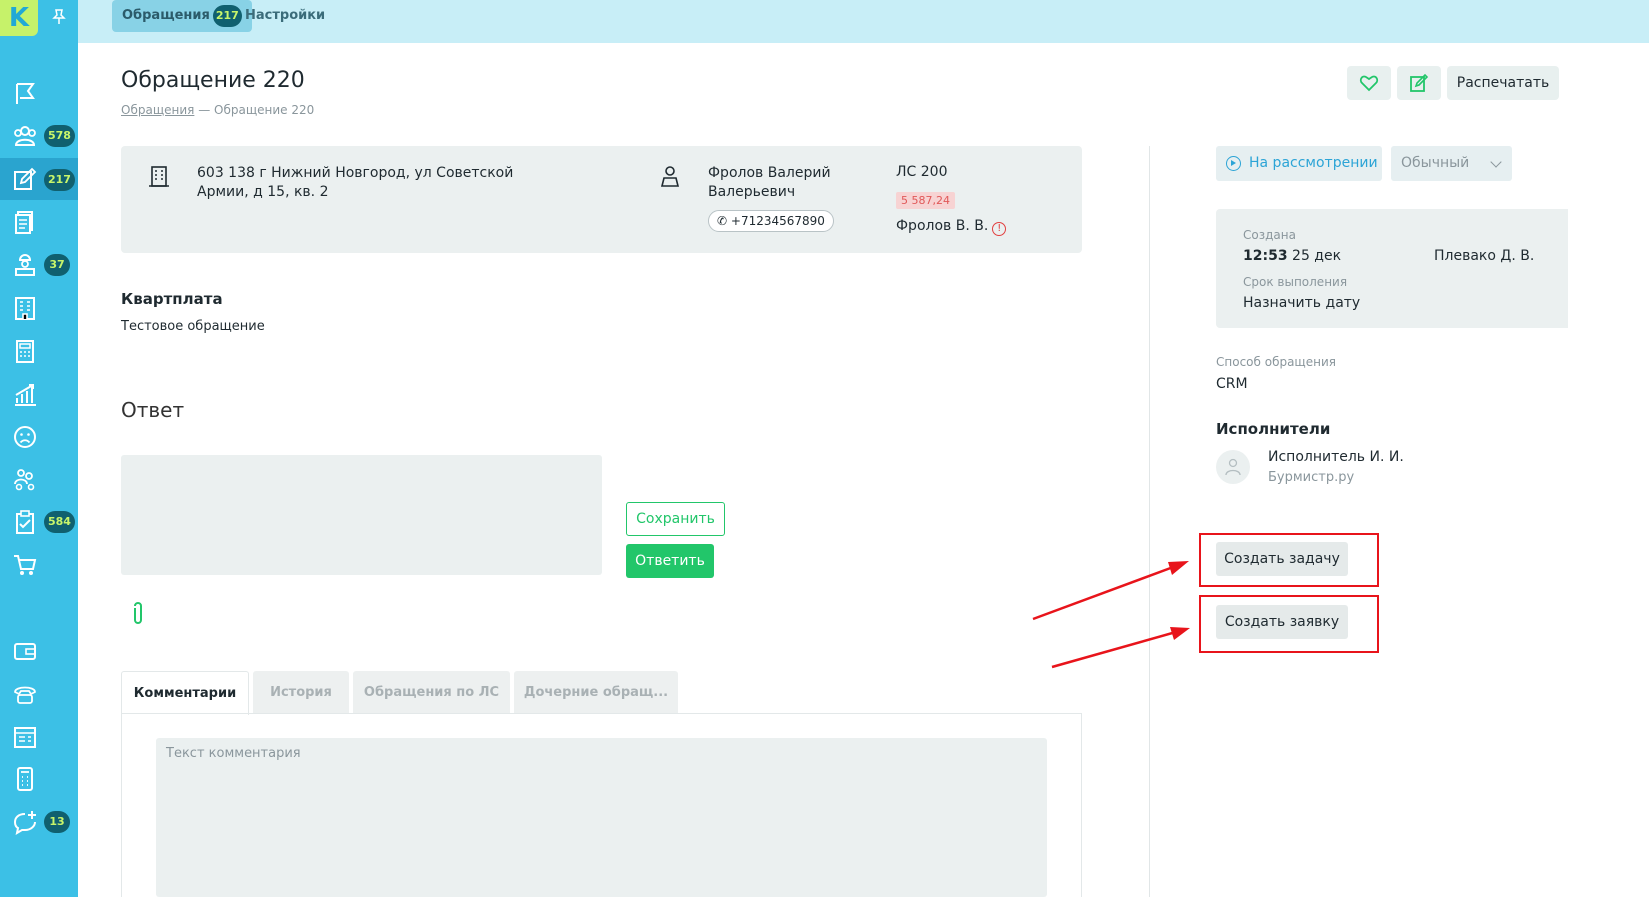 This screenshot has height=897, width=1649. Describe the element at coordinates (59, 136) in the screenshot. I see `nav-badge-residents: 578` at that location.